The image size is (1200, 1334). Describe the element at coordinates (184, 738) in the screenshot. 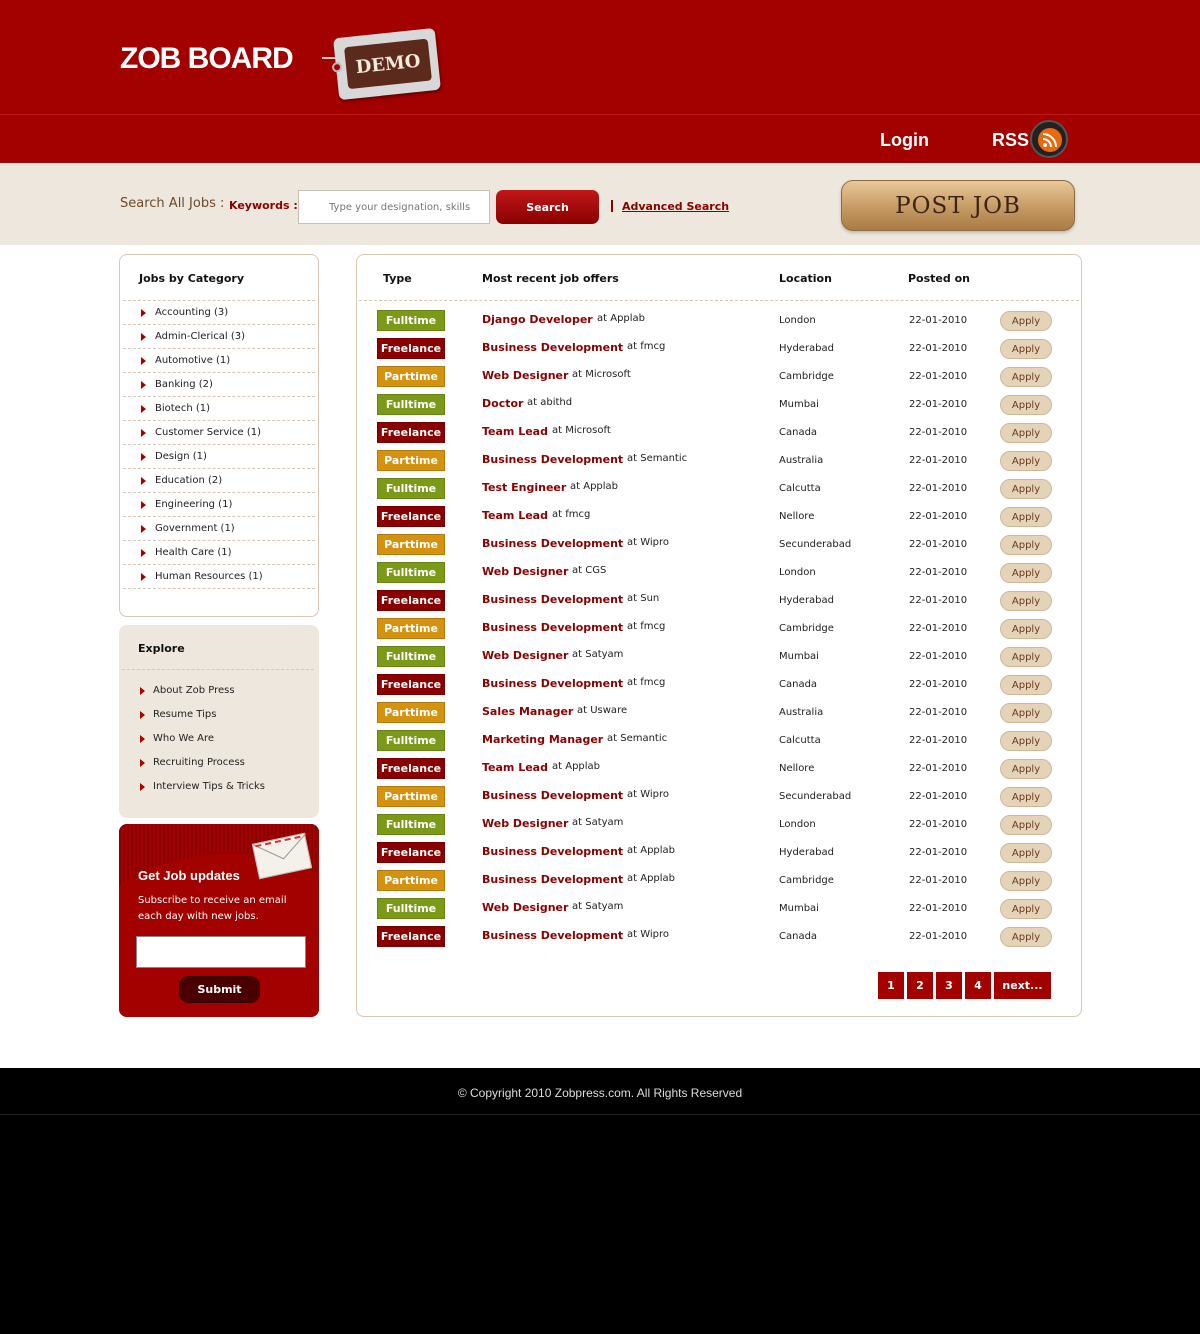

I see `explore-label: Who We Are` at that location.